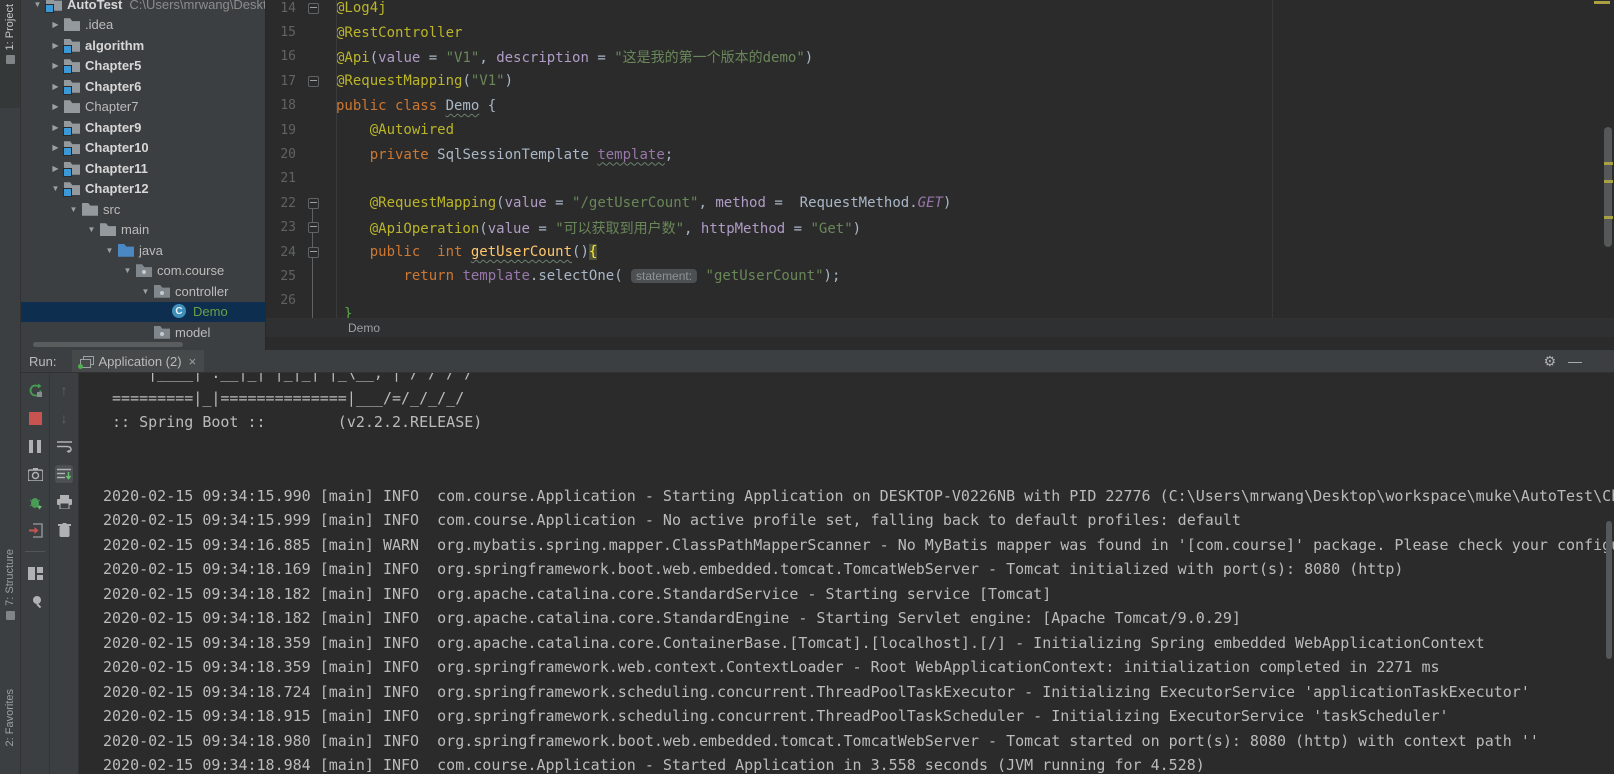  What do you see at coordinates (483, 252) in the screenshot?
I see `code-text: public int getUserCount(){` at bounding box center [483, 252].